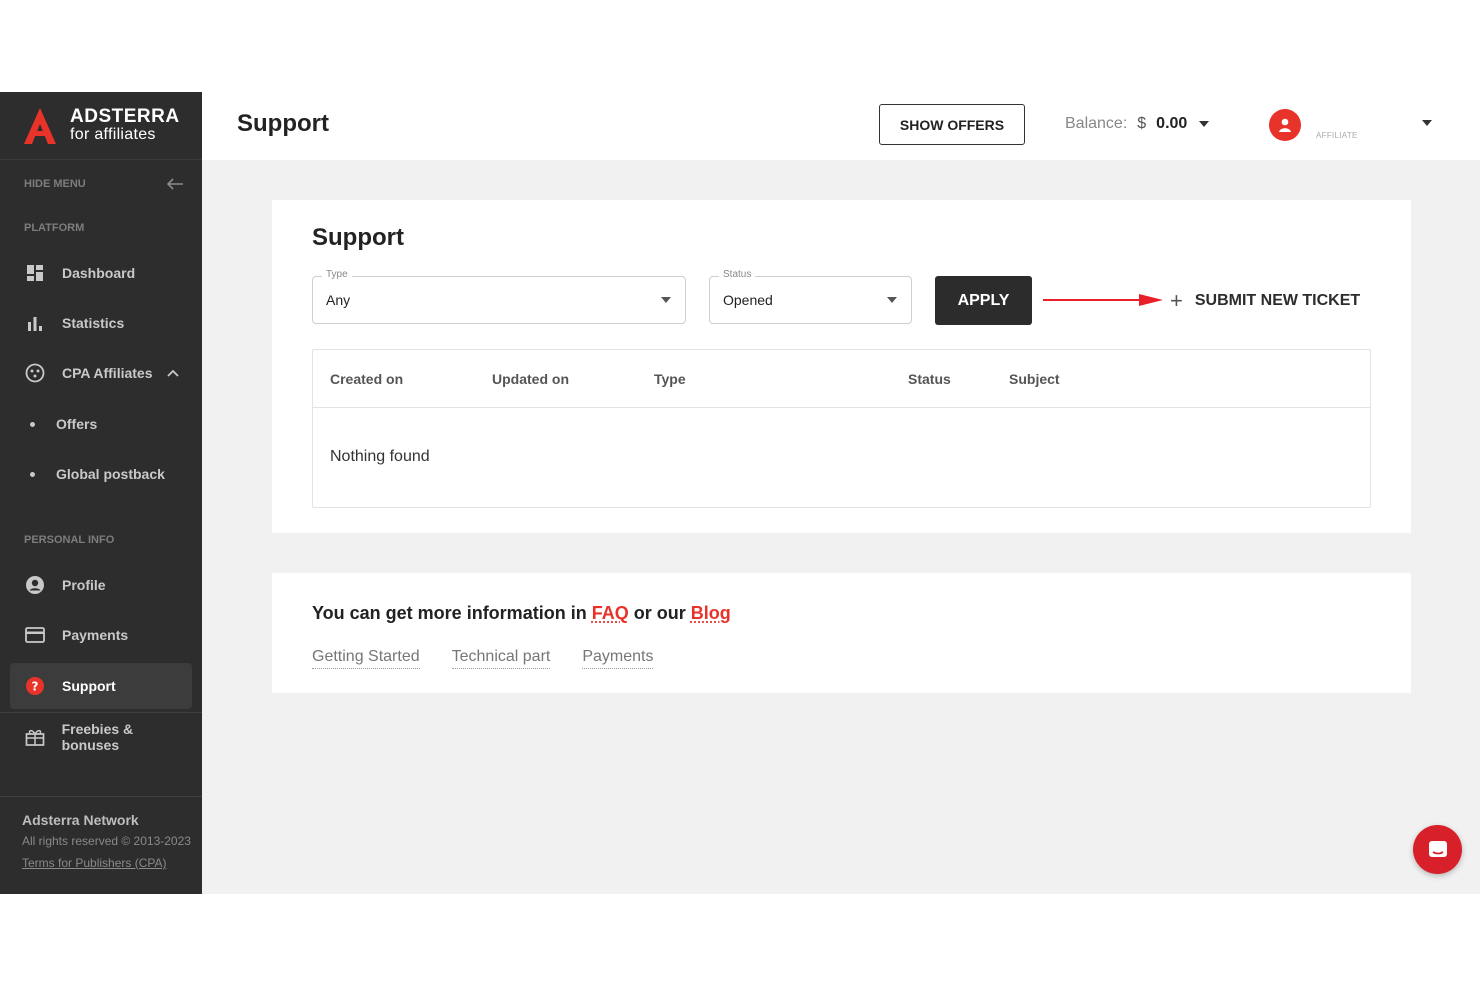 This screenshot has width=1480, height=987. I want to click on sidebar-item-global-postback: Global postback, so click(101, 474).